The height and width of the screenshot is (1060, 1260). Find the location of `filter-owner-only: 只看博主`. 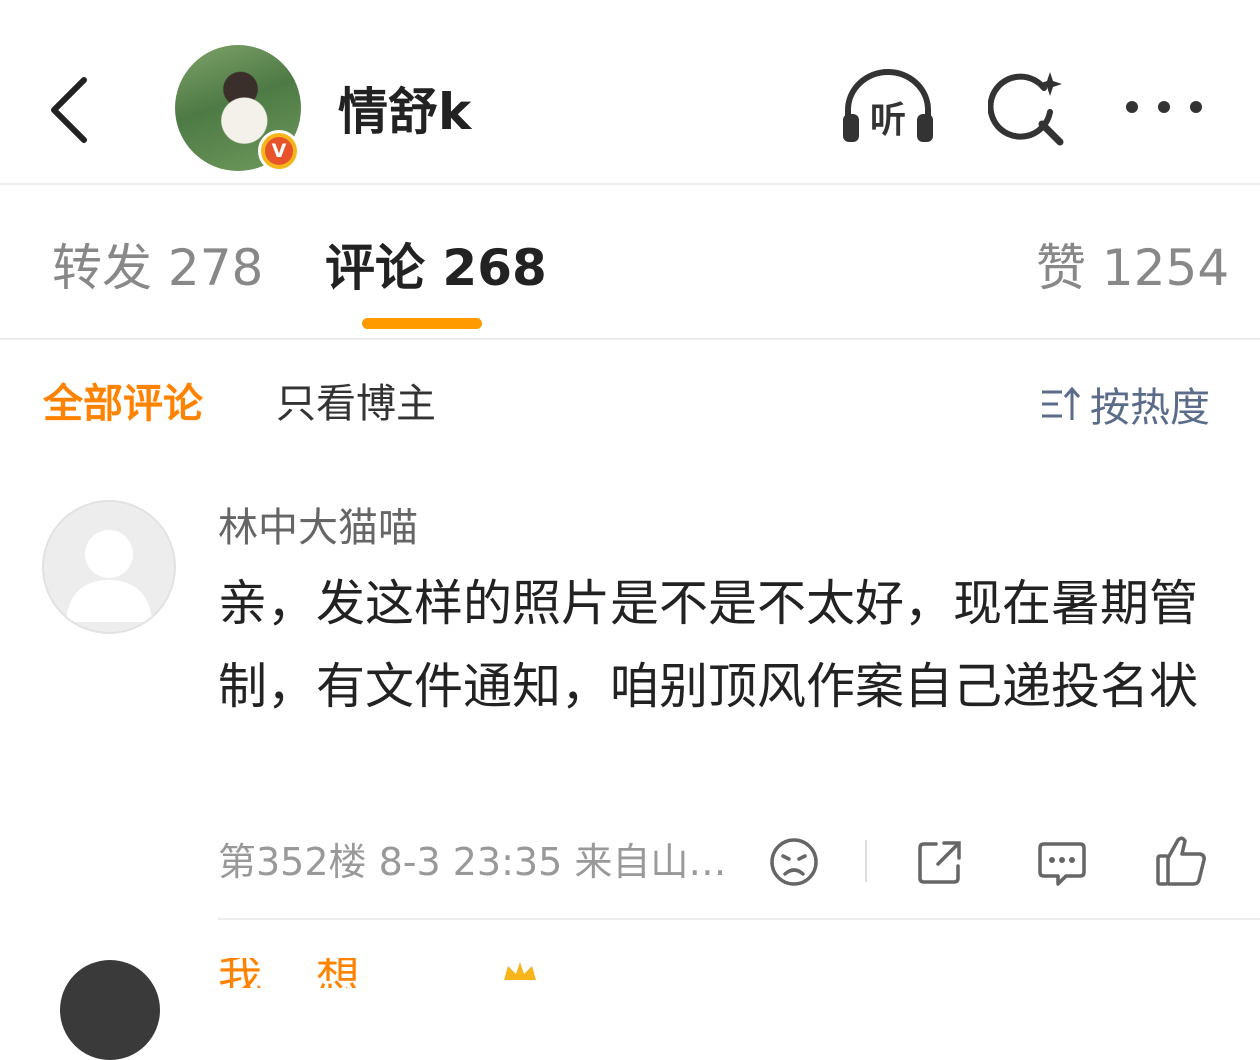

filter-owner-only: 只看博主 is located at coordinates (356, 404).